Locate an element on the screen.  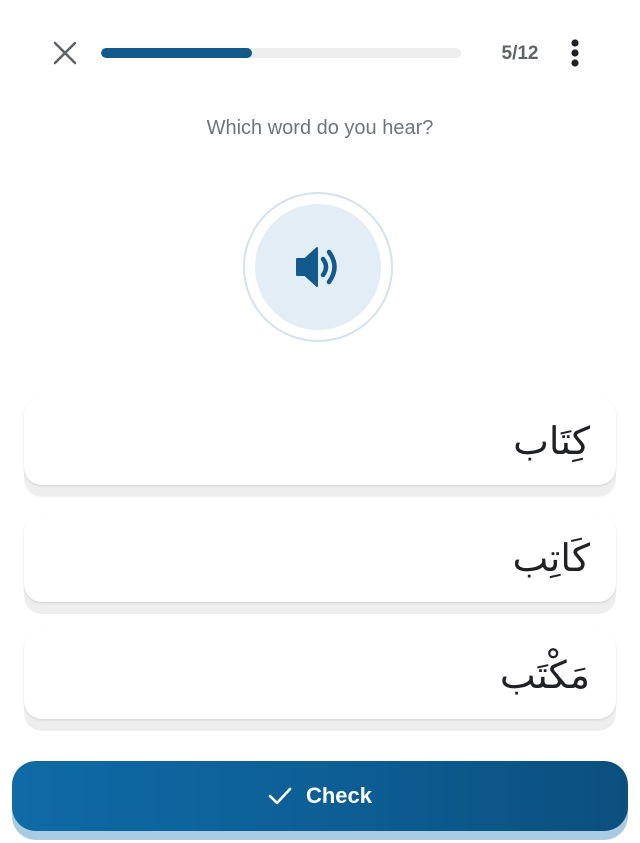
question-prompt: Which word do you hear? is located at coordinates (320, 128).